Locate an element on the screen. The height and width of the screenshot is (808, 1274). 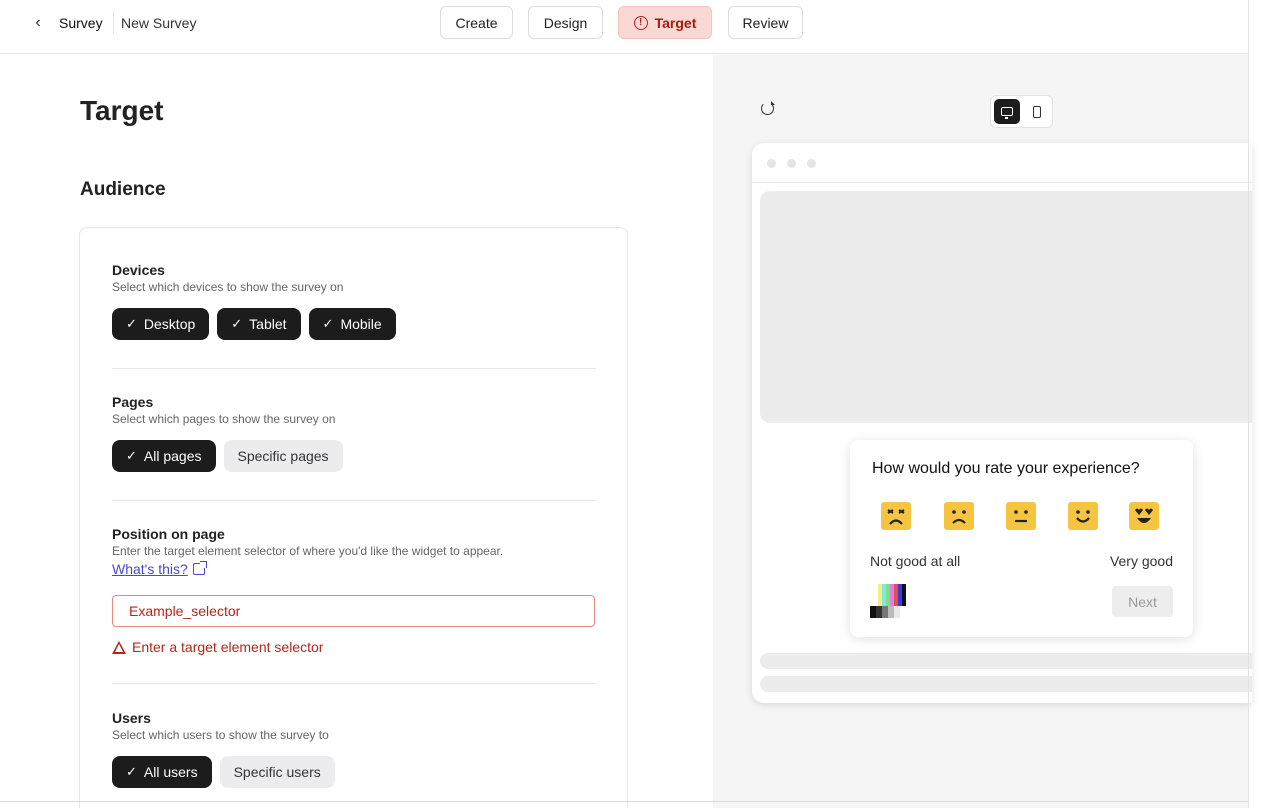
refresh-icon is located at coordinates (768, 108).